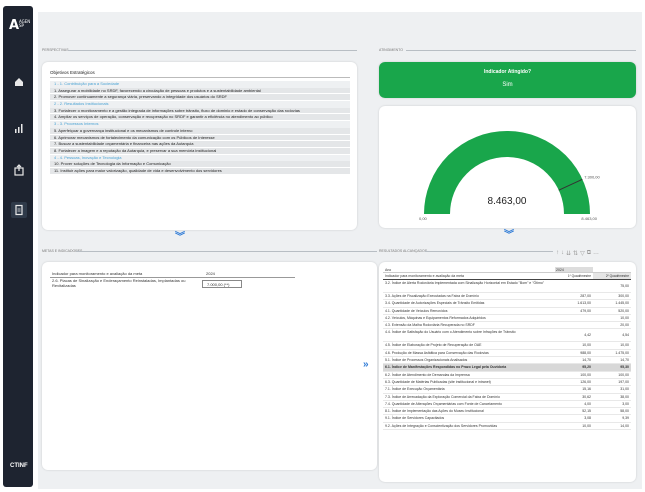 The height and width of the screenshot is (492, 645). Describe the element at coordinates (557, 254) in the screenshot. I see `sort-up-icon: ↑` at that location.